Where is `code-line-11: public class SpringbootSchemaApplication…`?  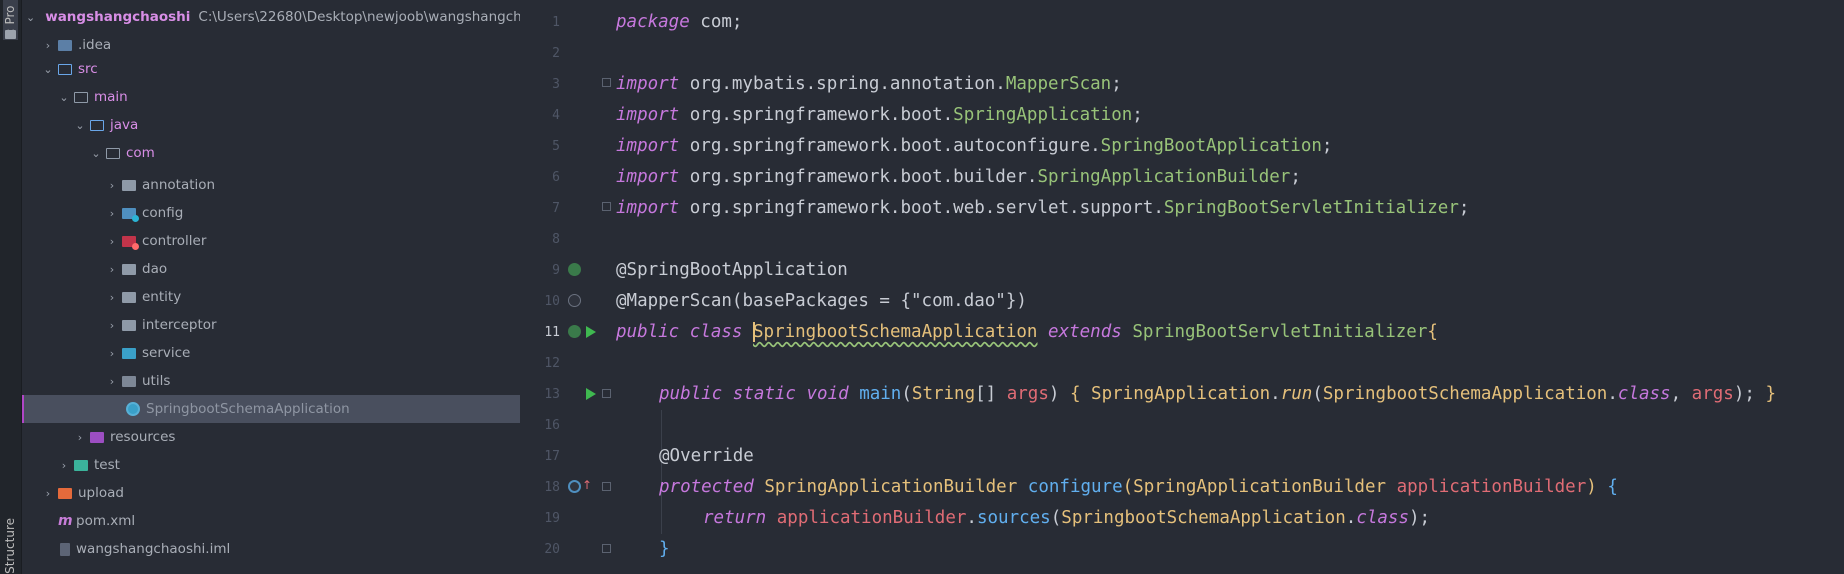 code-line-11: public class SpringbootSchemaApplication… is located at coordinates (1027, 332).